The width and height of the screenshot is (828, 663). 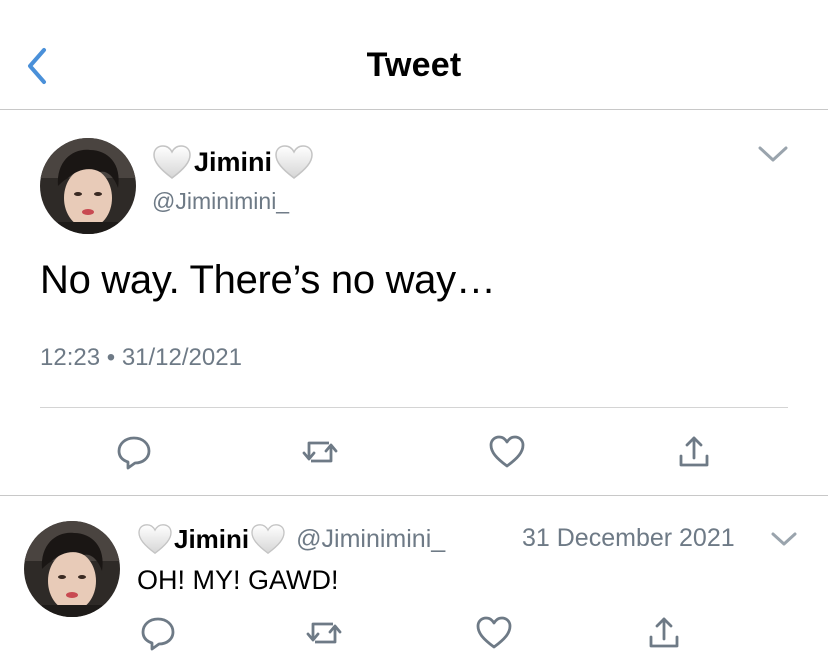 What do you see at coordinates (181, 357) in the screenshot?
I see `tweet-date: 31/12/2021` at bounding box center [181, 357].